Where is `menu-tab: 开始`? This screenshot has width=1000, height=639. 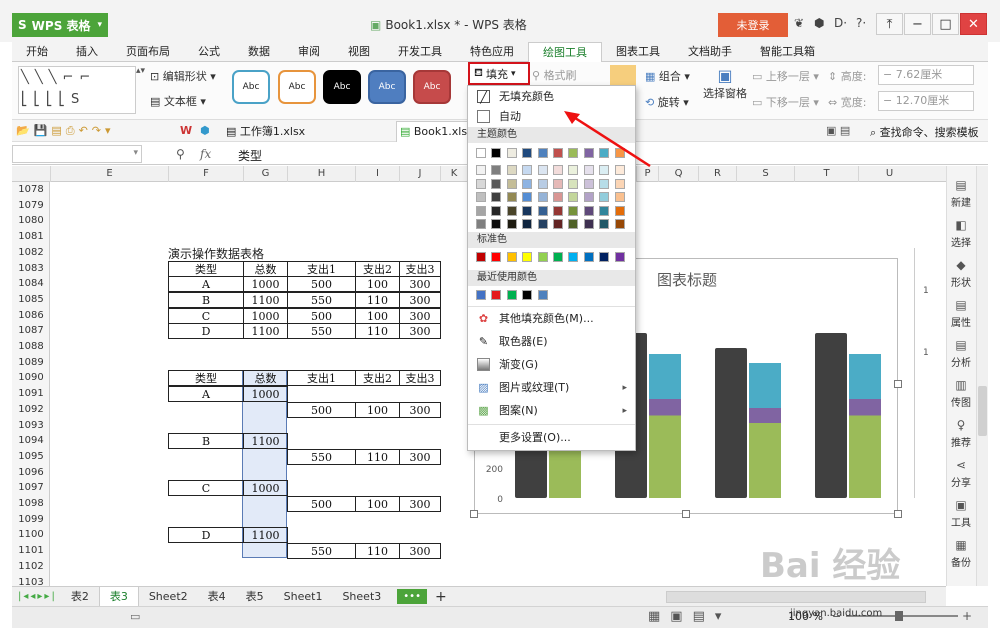 menu-tab: 开始 is located at coordinates (37, 52).